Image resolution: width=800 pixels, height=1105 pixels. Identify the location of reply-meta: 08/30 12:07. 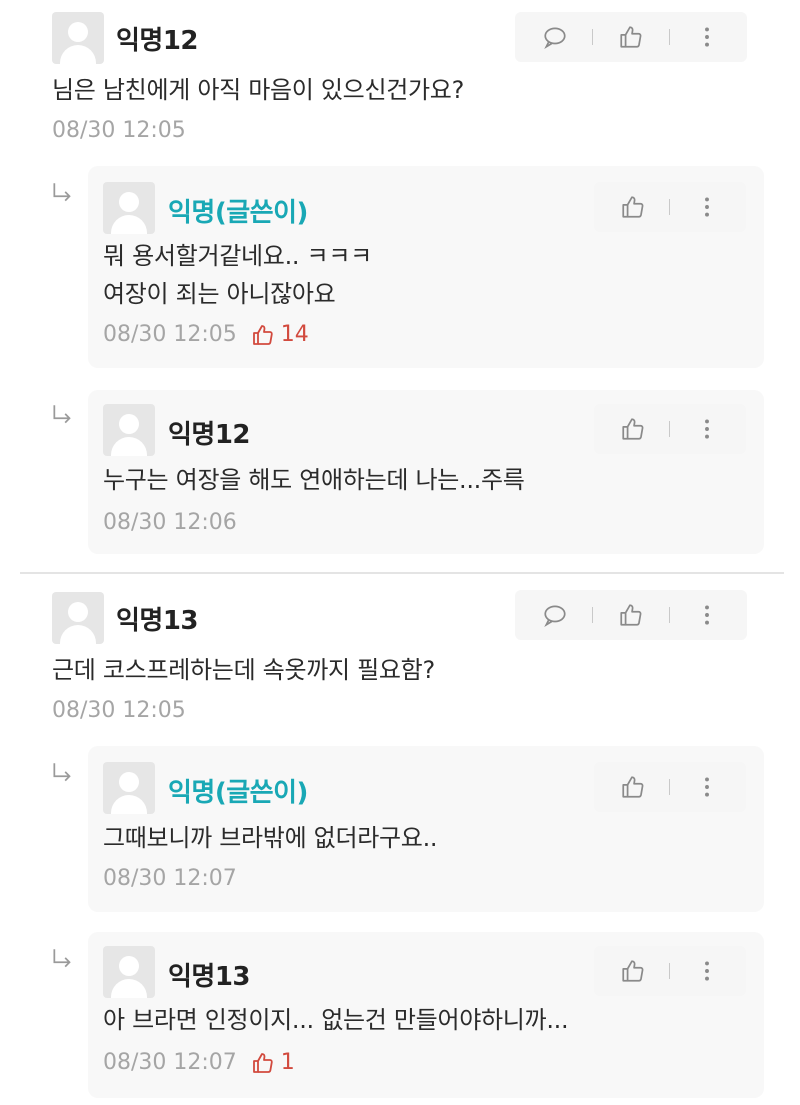
(170, 878).